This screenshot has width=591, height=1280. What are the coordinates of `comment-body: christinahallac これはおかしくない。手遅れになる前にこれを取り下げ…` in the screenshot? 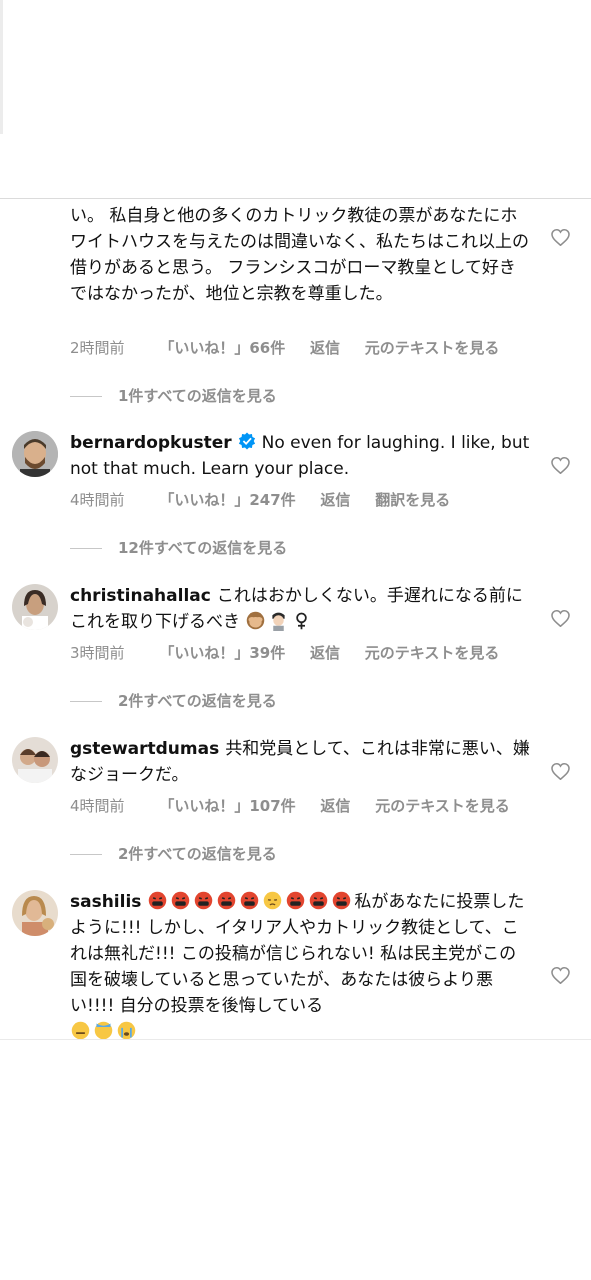 It's located at (301, 609).